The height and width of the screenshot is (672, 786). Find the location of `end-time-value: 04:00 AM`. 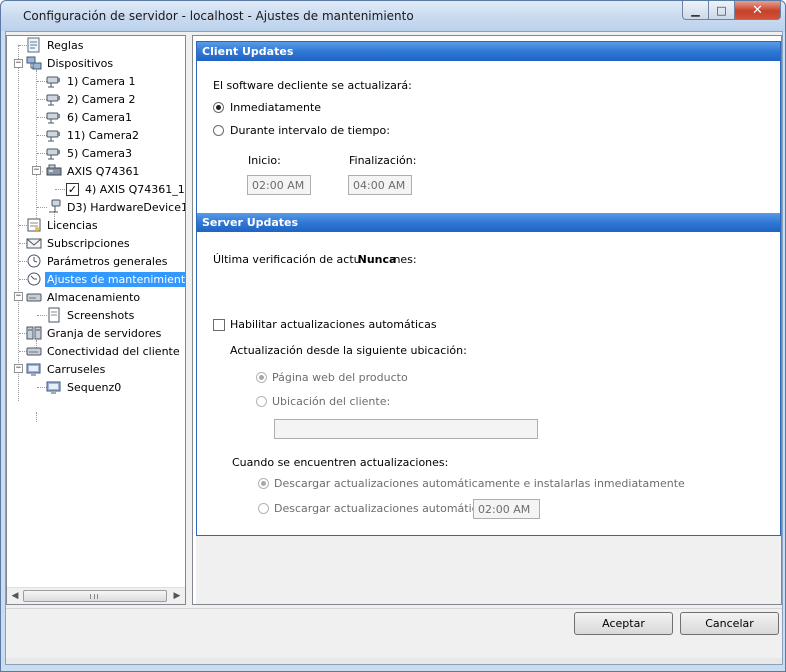

end-time-value: 04:00 AM is located at coordinates (379, 185).